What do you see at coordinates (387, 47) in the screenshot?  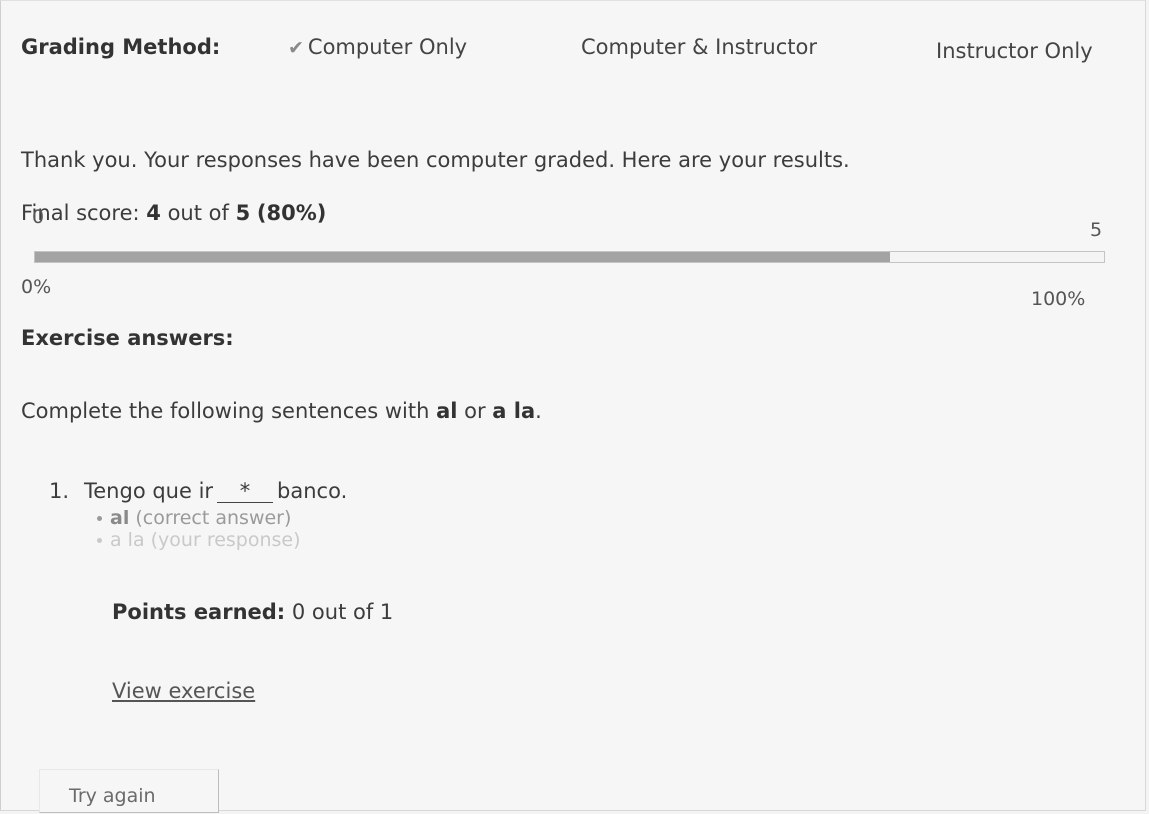 I see `grading-option-label: Computer Only` at bounding box center [387, 47].